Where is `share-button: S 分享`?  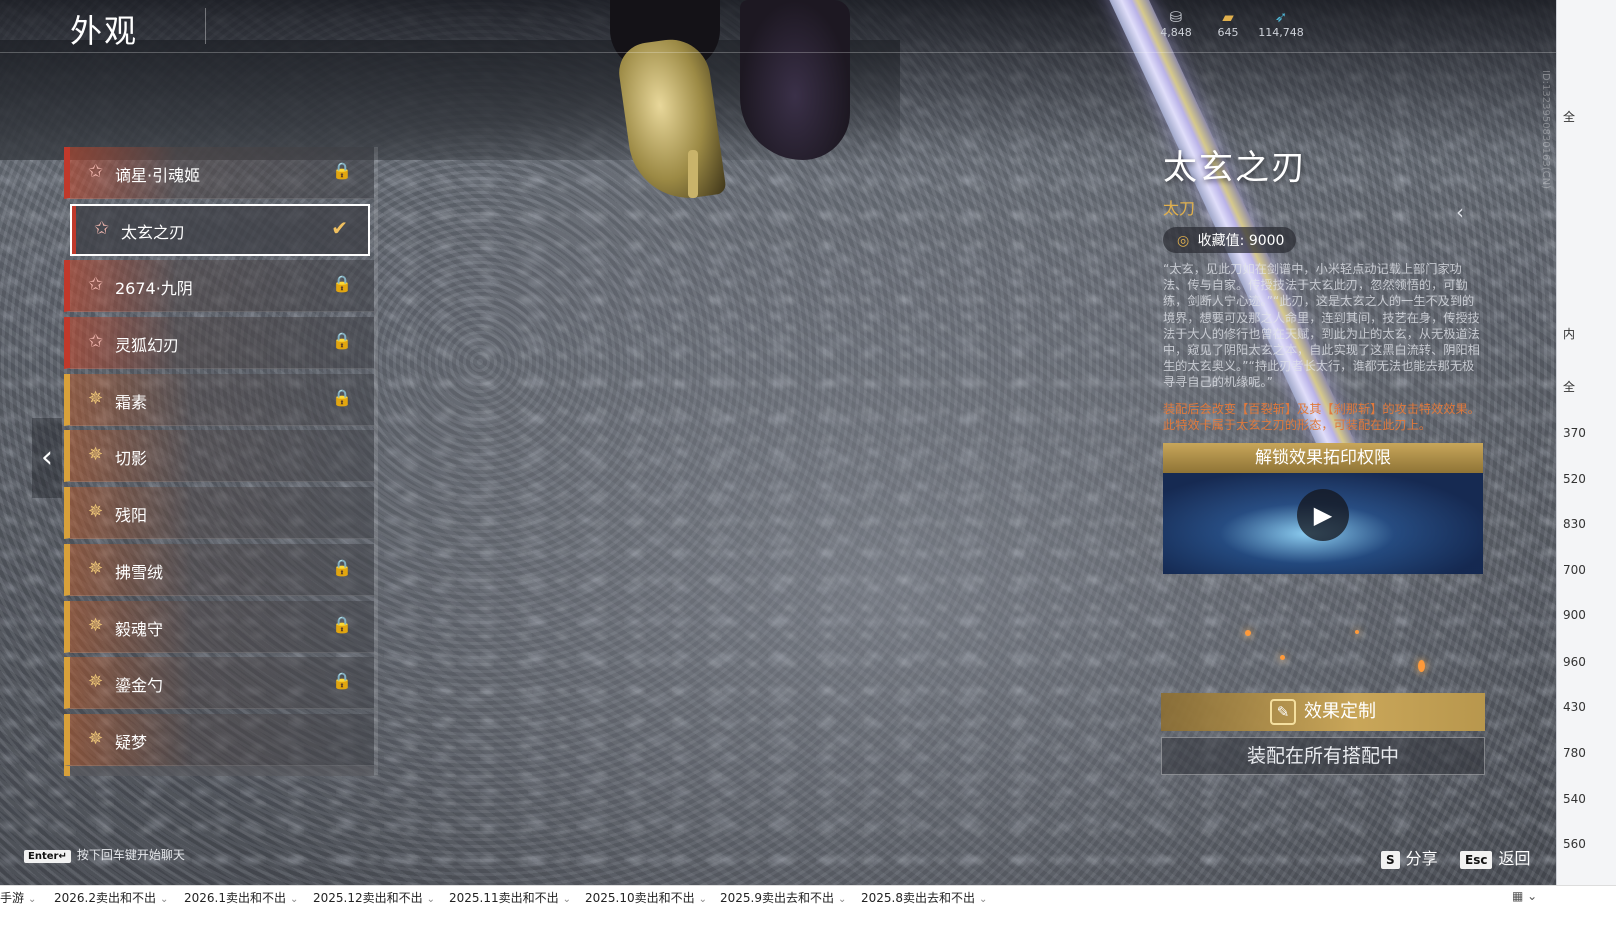 share-button: S 分享 is located at coordinates (1409, 857).